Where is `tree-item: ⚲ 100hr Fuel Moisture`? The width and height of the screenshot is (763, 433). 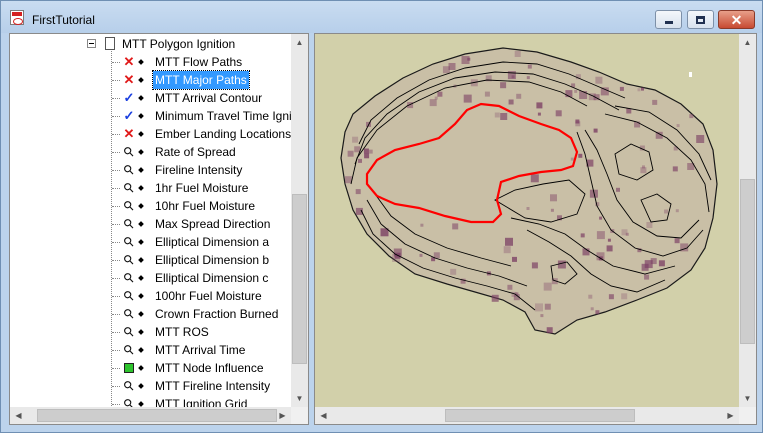
tree-item: ⚲ 100hr Fuel Moisture is located at coordinates (150, 296).